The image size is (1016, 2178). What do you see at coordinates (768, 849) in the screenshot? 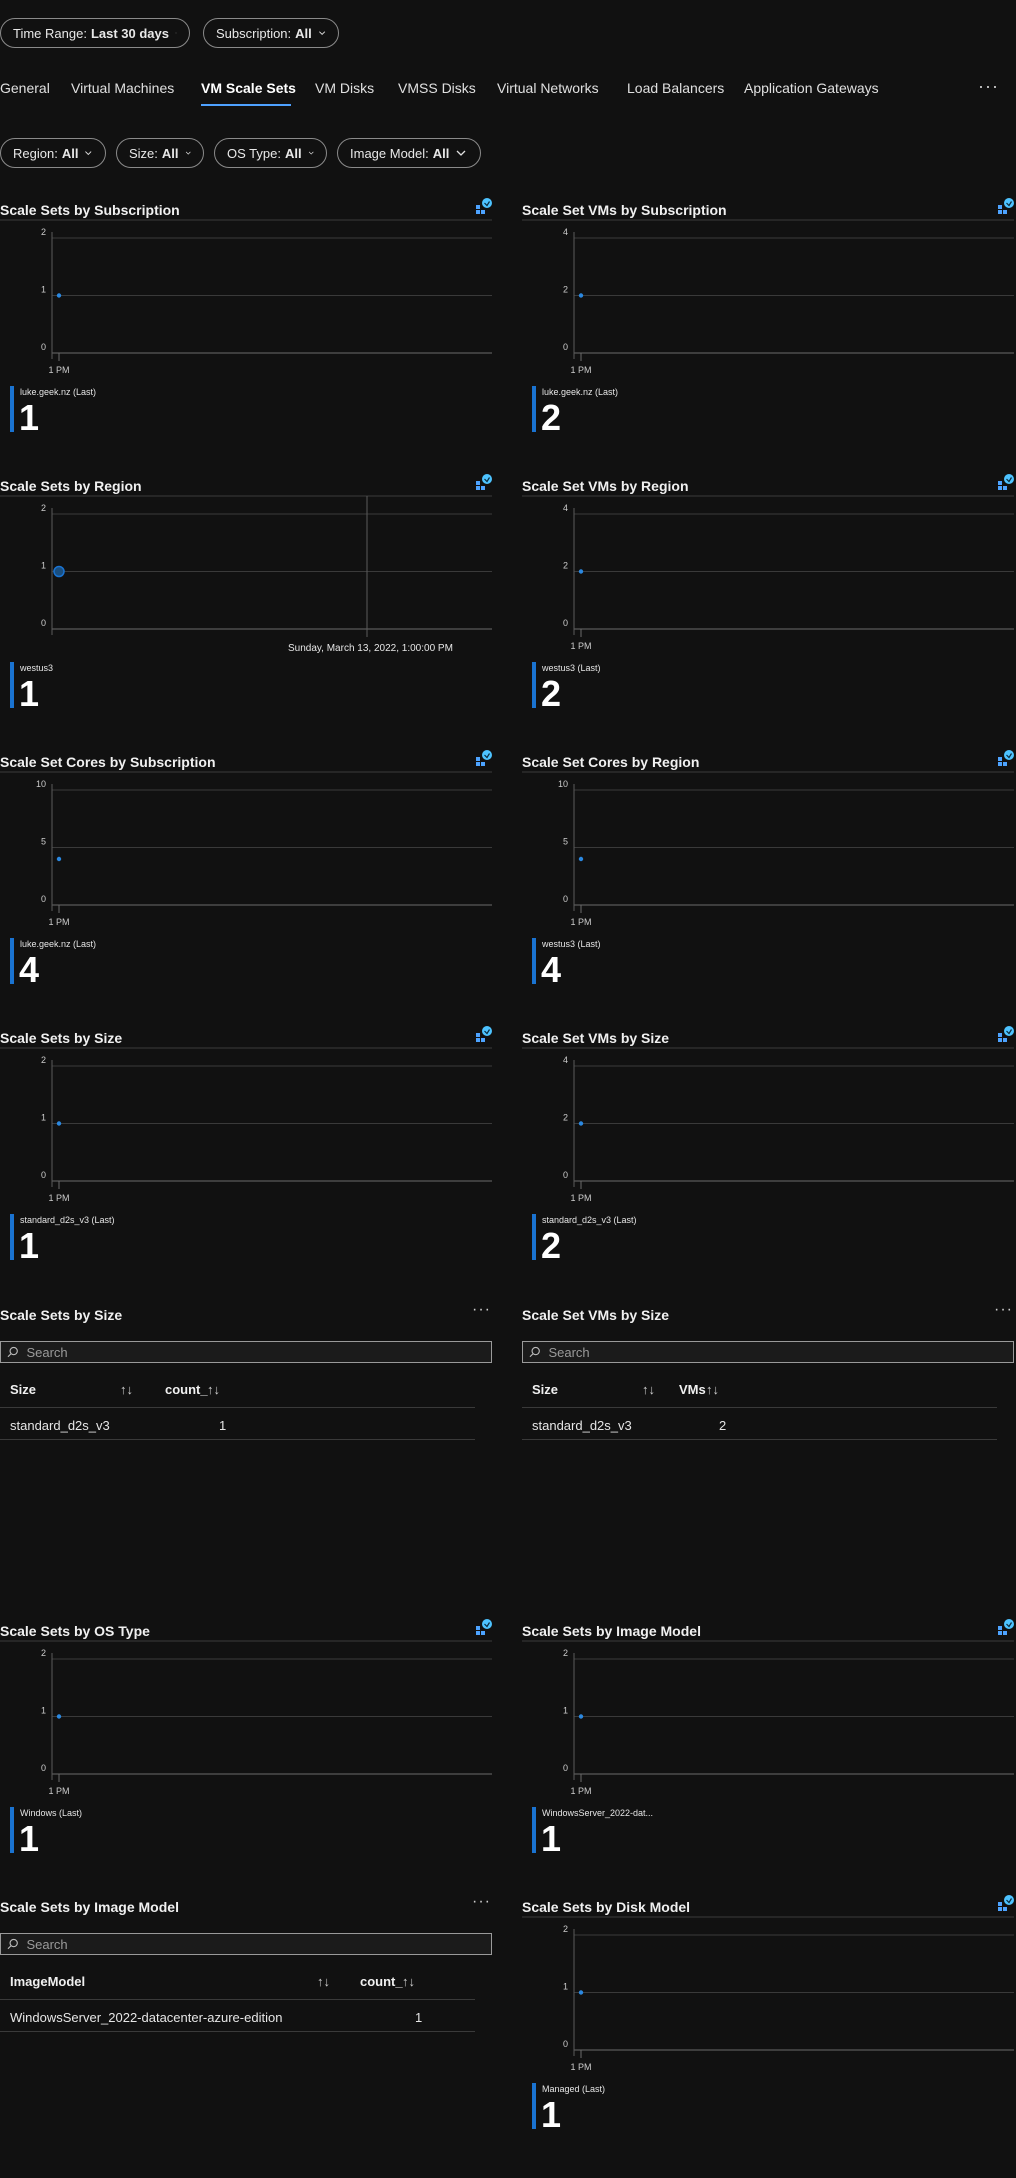
I see `chart-plot: 10 5 0 1 PM` at bounding box center [768, 849].